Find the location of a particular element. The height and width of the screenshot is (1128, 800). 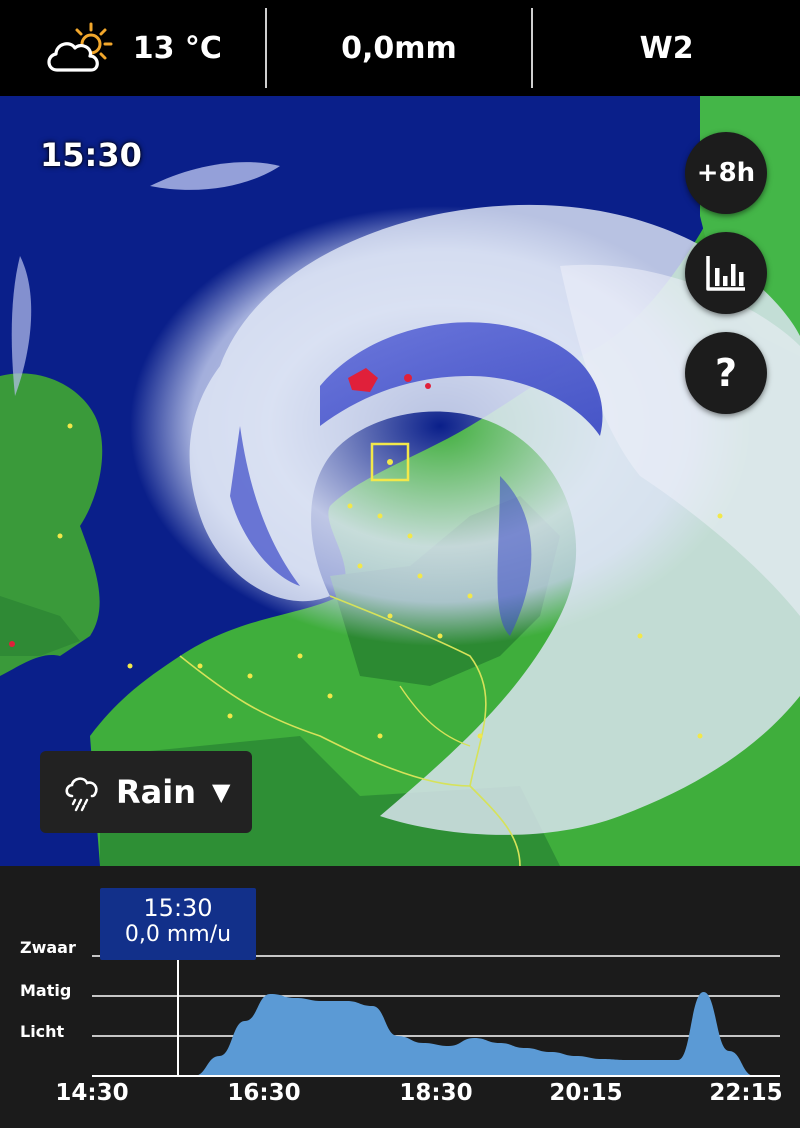

y-label-matig: Matig is located at coordinates (46, 990).